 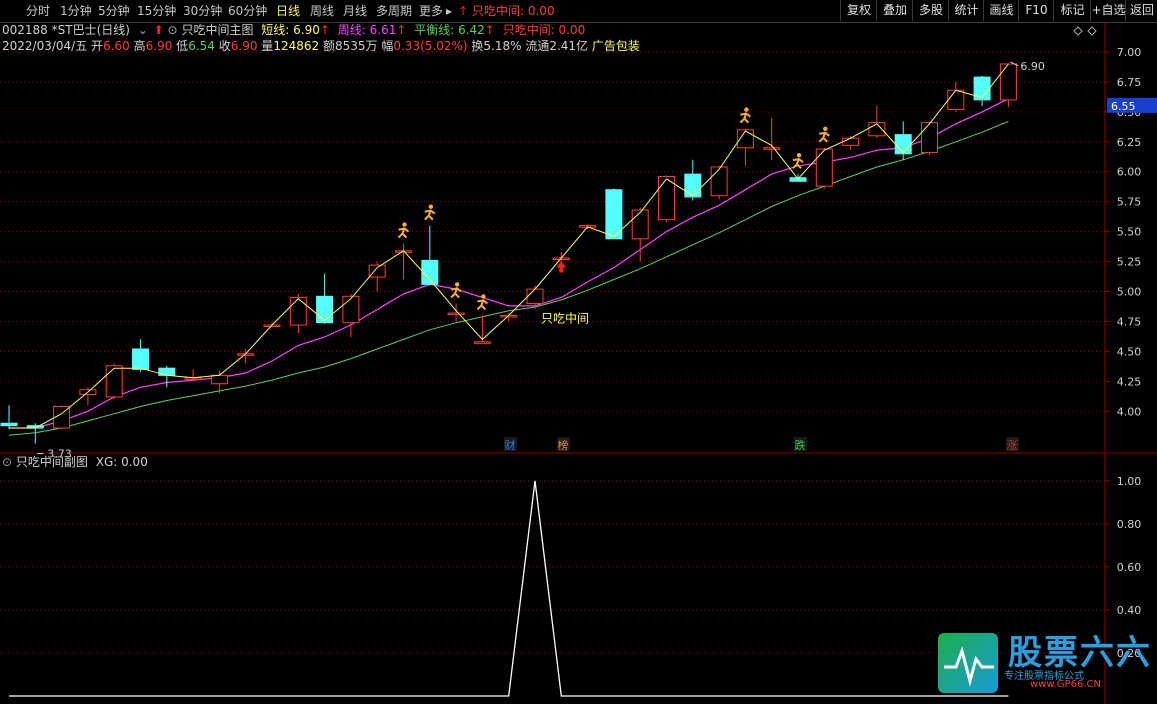 I want to click on high-marker, so click(x=1014, y=64).